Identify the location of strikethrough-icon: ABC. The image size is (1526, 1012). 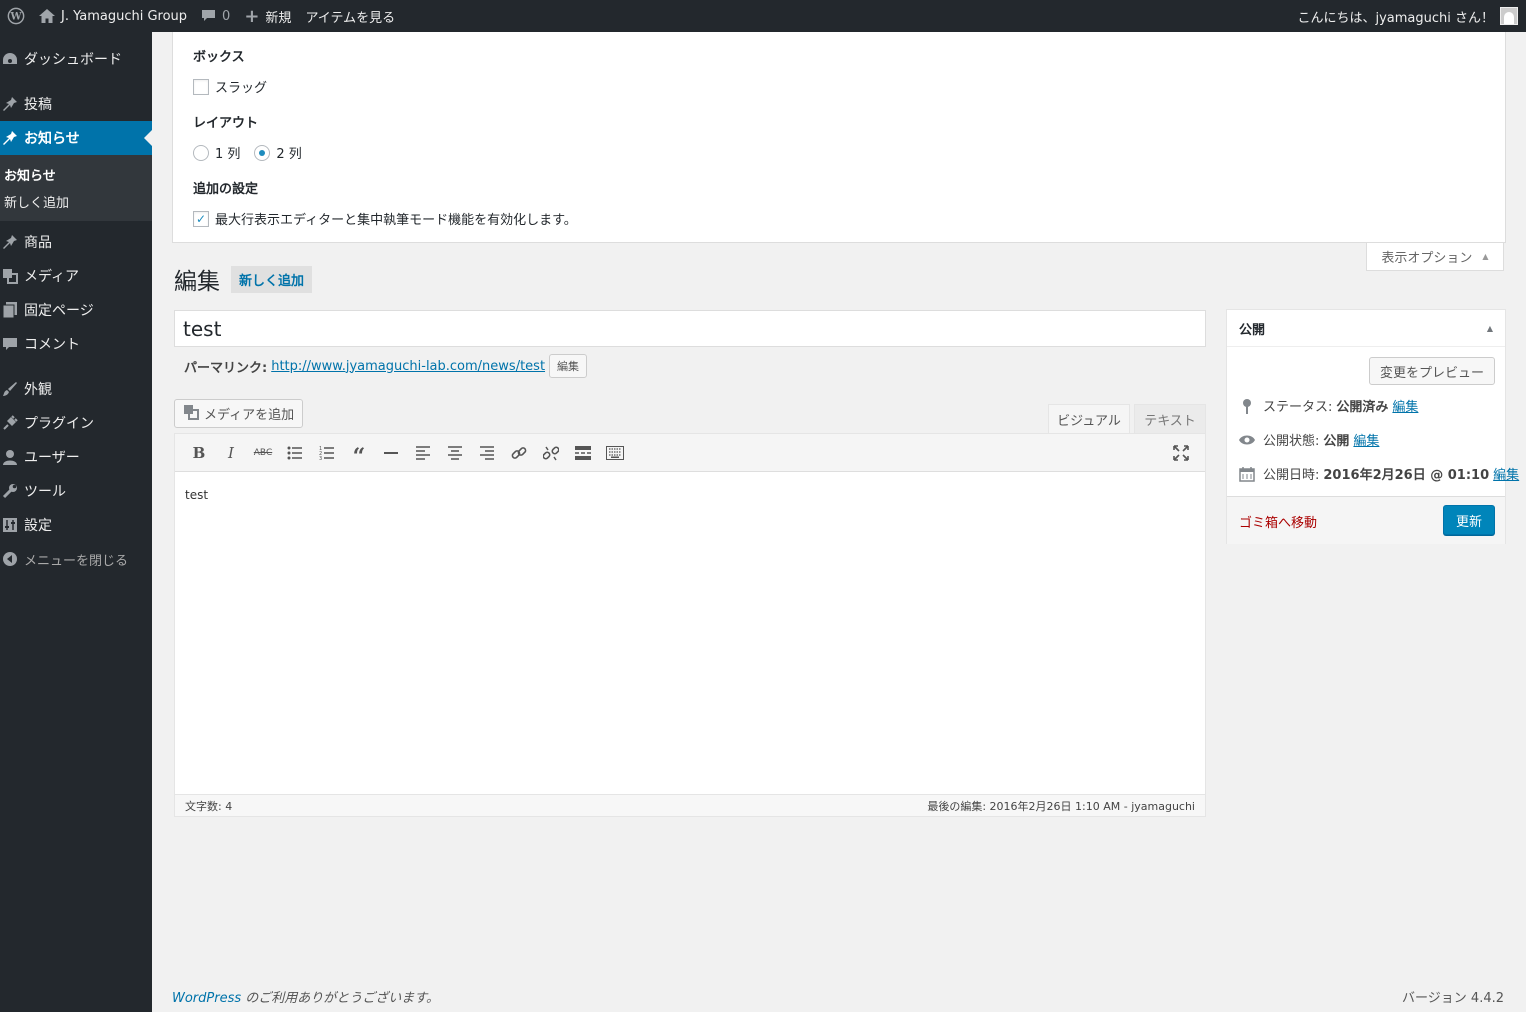
(263, 453).